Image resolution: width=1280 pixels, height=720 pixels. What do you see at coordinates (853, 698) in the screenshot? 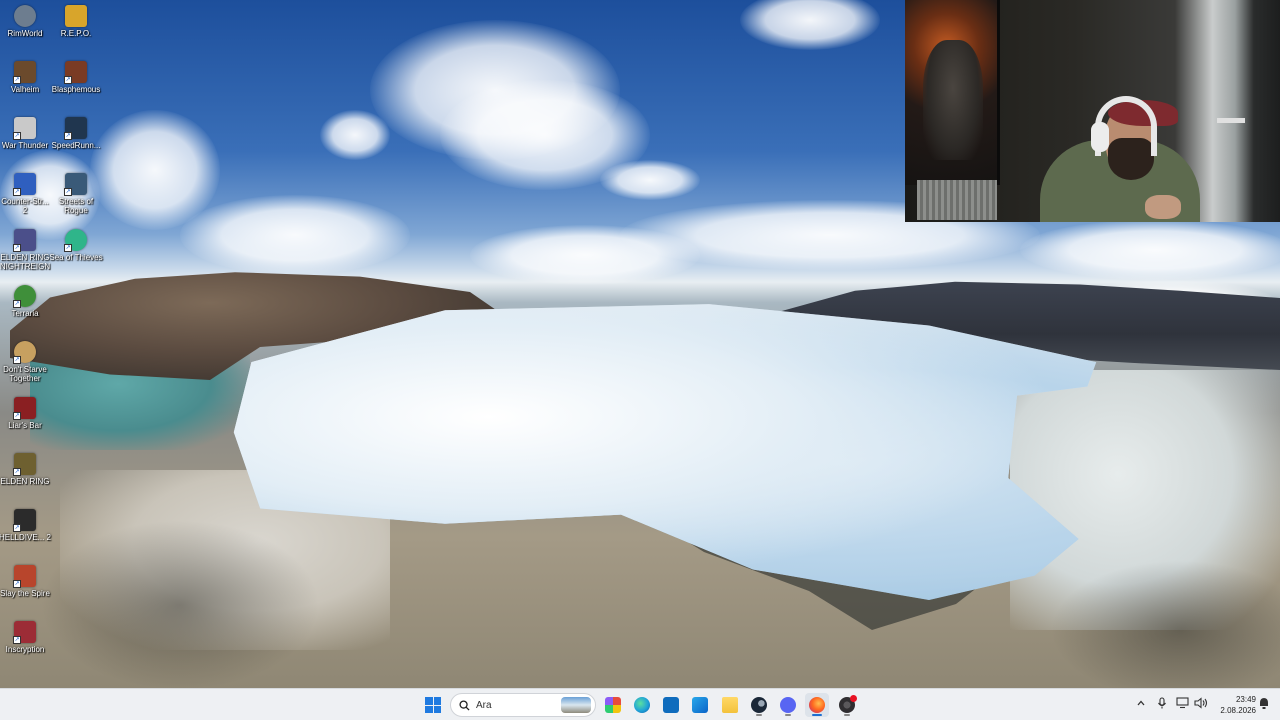
I see `notification-badge` at bounding box center [853, 698].